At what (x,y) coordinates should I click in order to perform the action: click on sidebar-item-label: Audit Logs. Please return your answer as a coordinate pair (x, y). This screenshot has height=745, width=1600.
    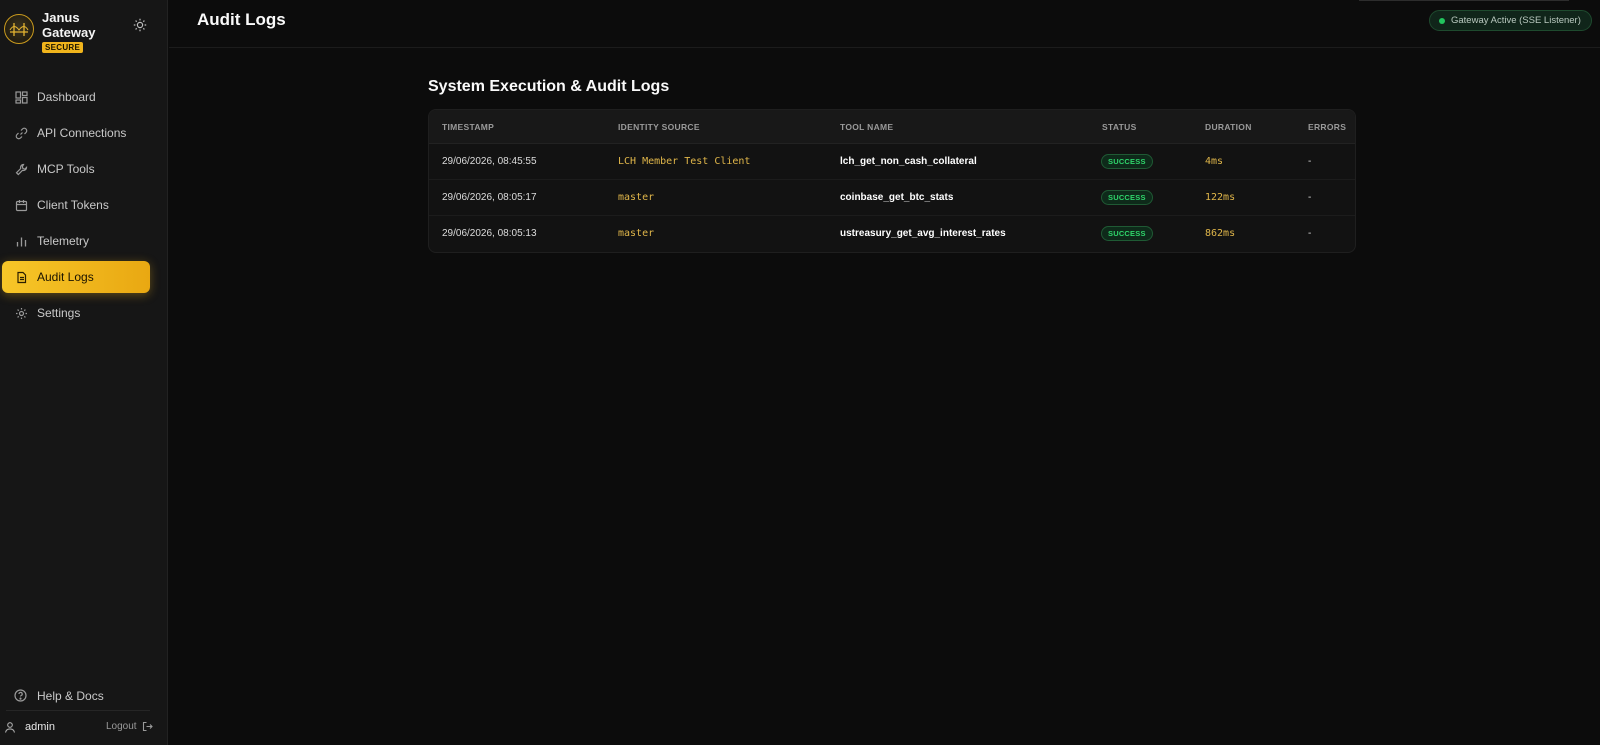
    Looking at the image, I should click on (65, 277).